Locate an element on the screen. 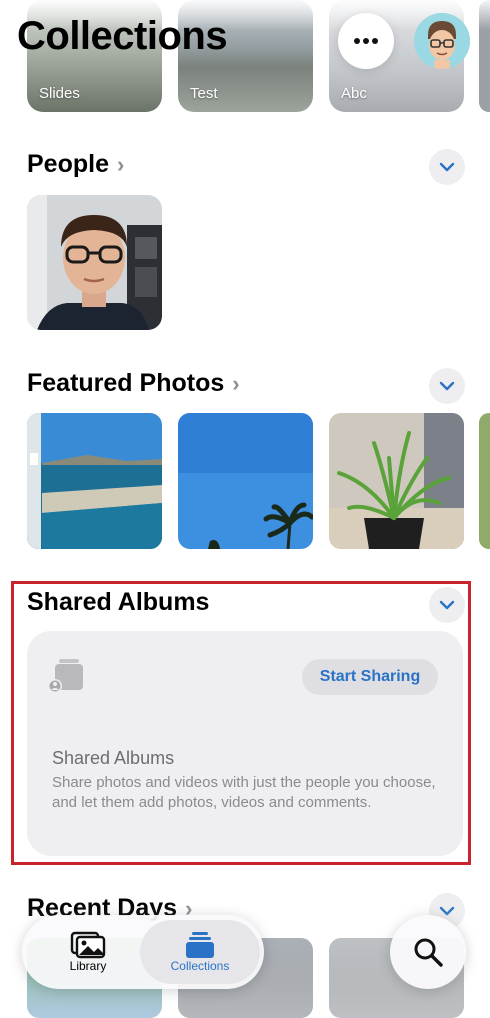 Image resolution: width=490 pixels, height=1018 pixels. featured-photo-plant is located at coordinates (396, 481).